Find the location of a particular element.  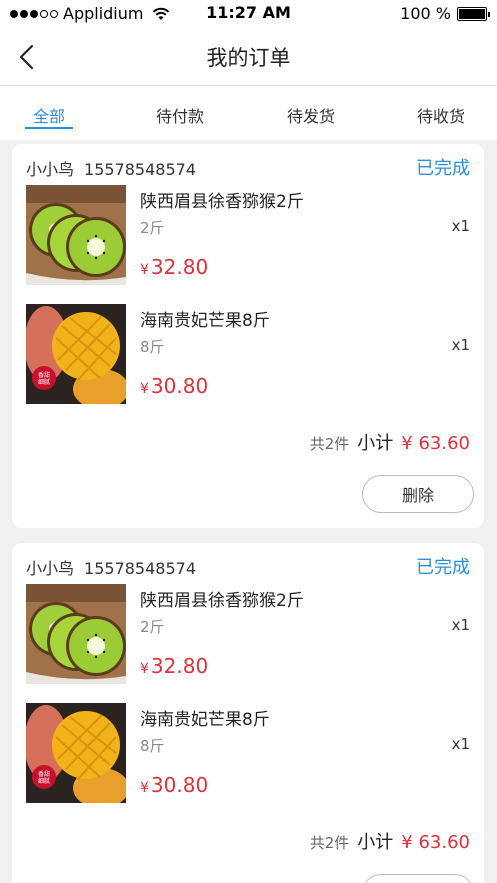

tab-pending-payment: 待付款 is located at coordinates (180, 115).